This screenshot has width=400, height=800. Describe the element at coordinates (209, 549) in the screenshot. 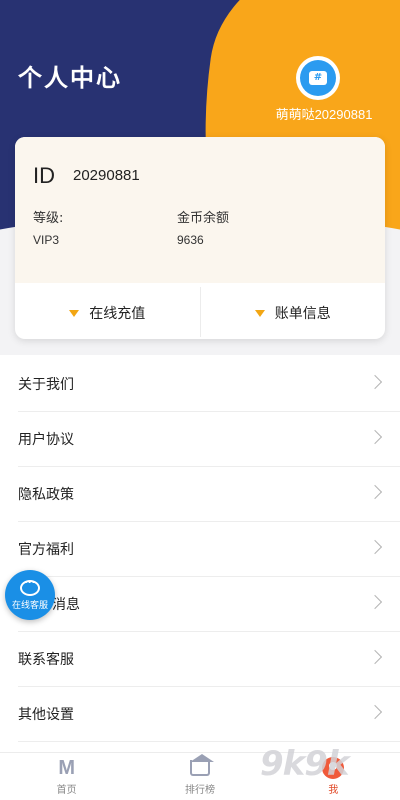

I see `menu-item-official-benefits: 官方福利` at that location.